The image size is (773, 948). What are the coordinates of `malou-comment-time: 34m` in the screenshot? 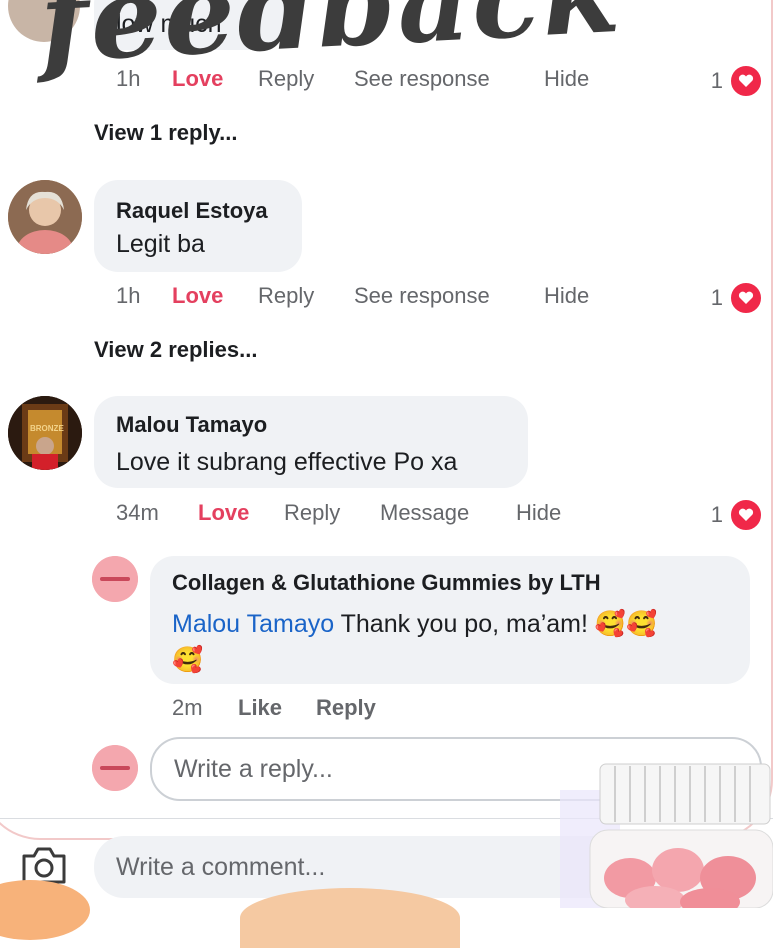 It's located at (137, 512).